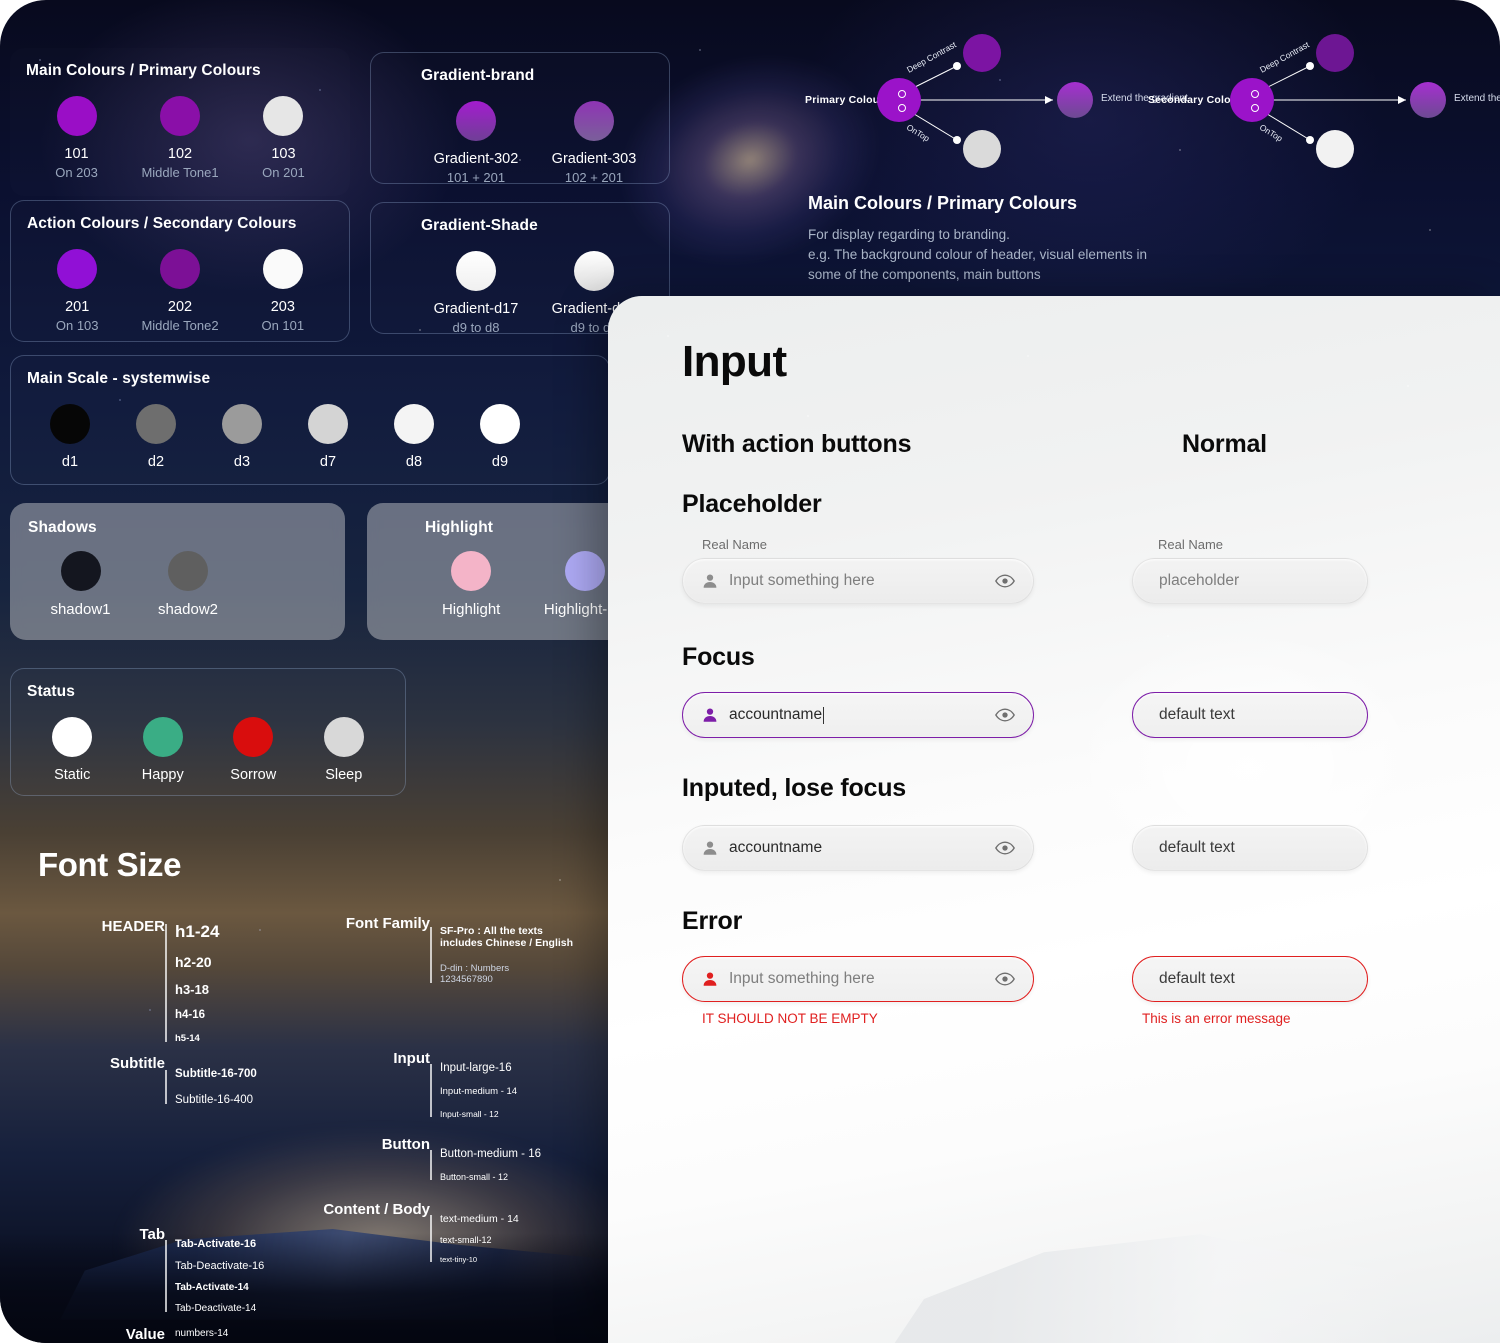  I want to click on swatch-name: Sorrow, so click(253, 775).